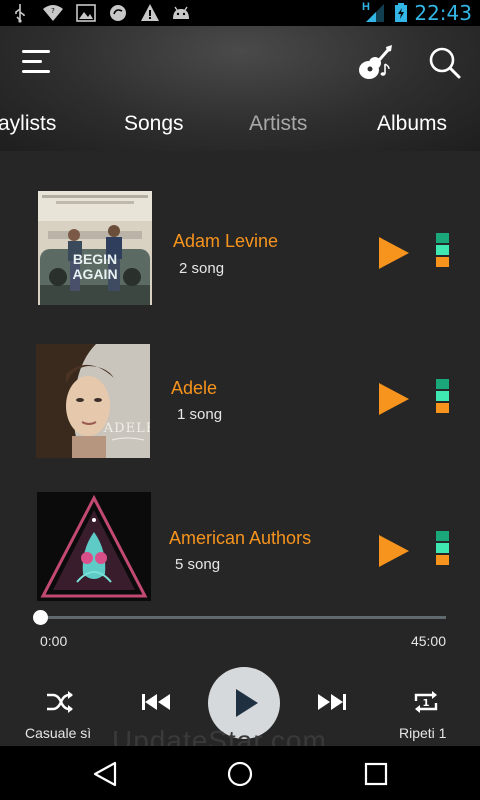 Image resolution: width=480 pixels, height=800 pixels. I want to click on search-icon, so click(444, 62).